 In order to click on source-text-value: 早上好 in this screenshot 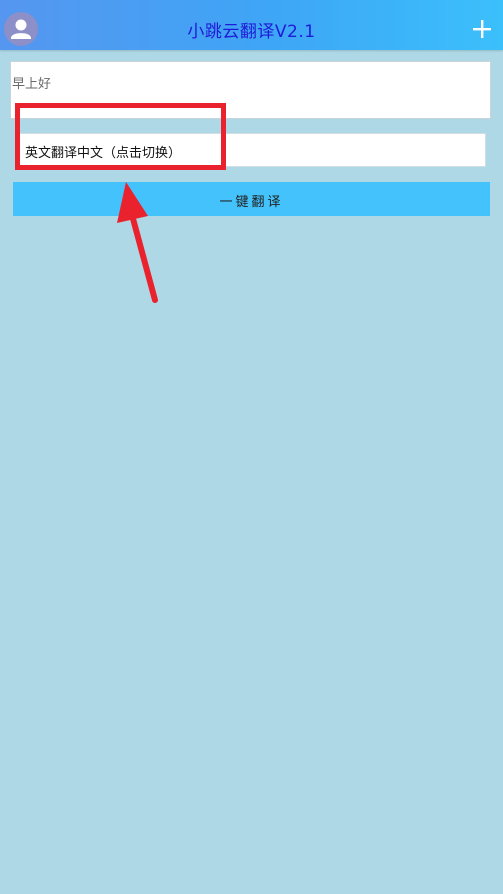, I will do `click(32, 84)`.